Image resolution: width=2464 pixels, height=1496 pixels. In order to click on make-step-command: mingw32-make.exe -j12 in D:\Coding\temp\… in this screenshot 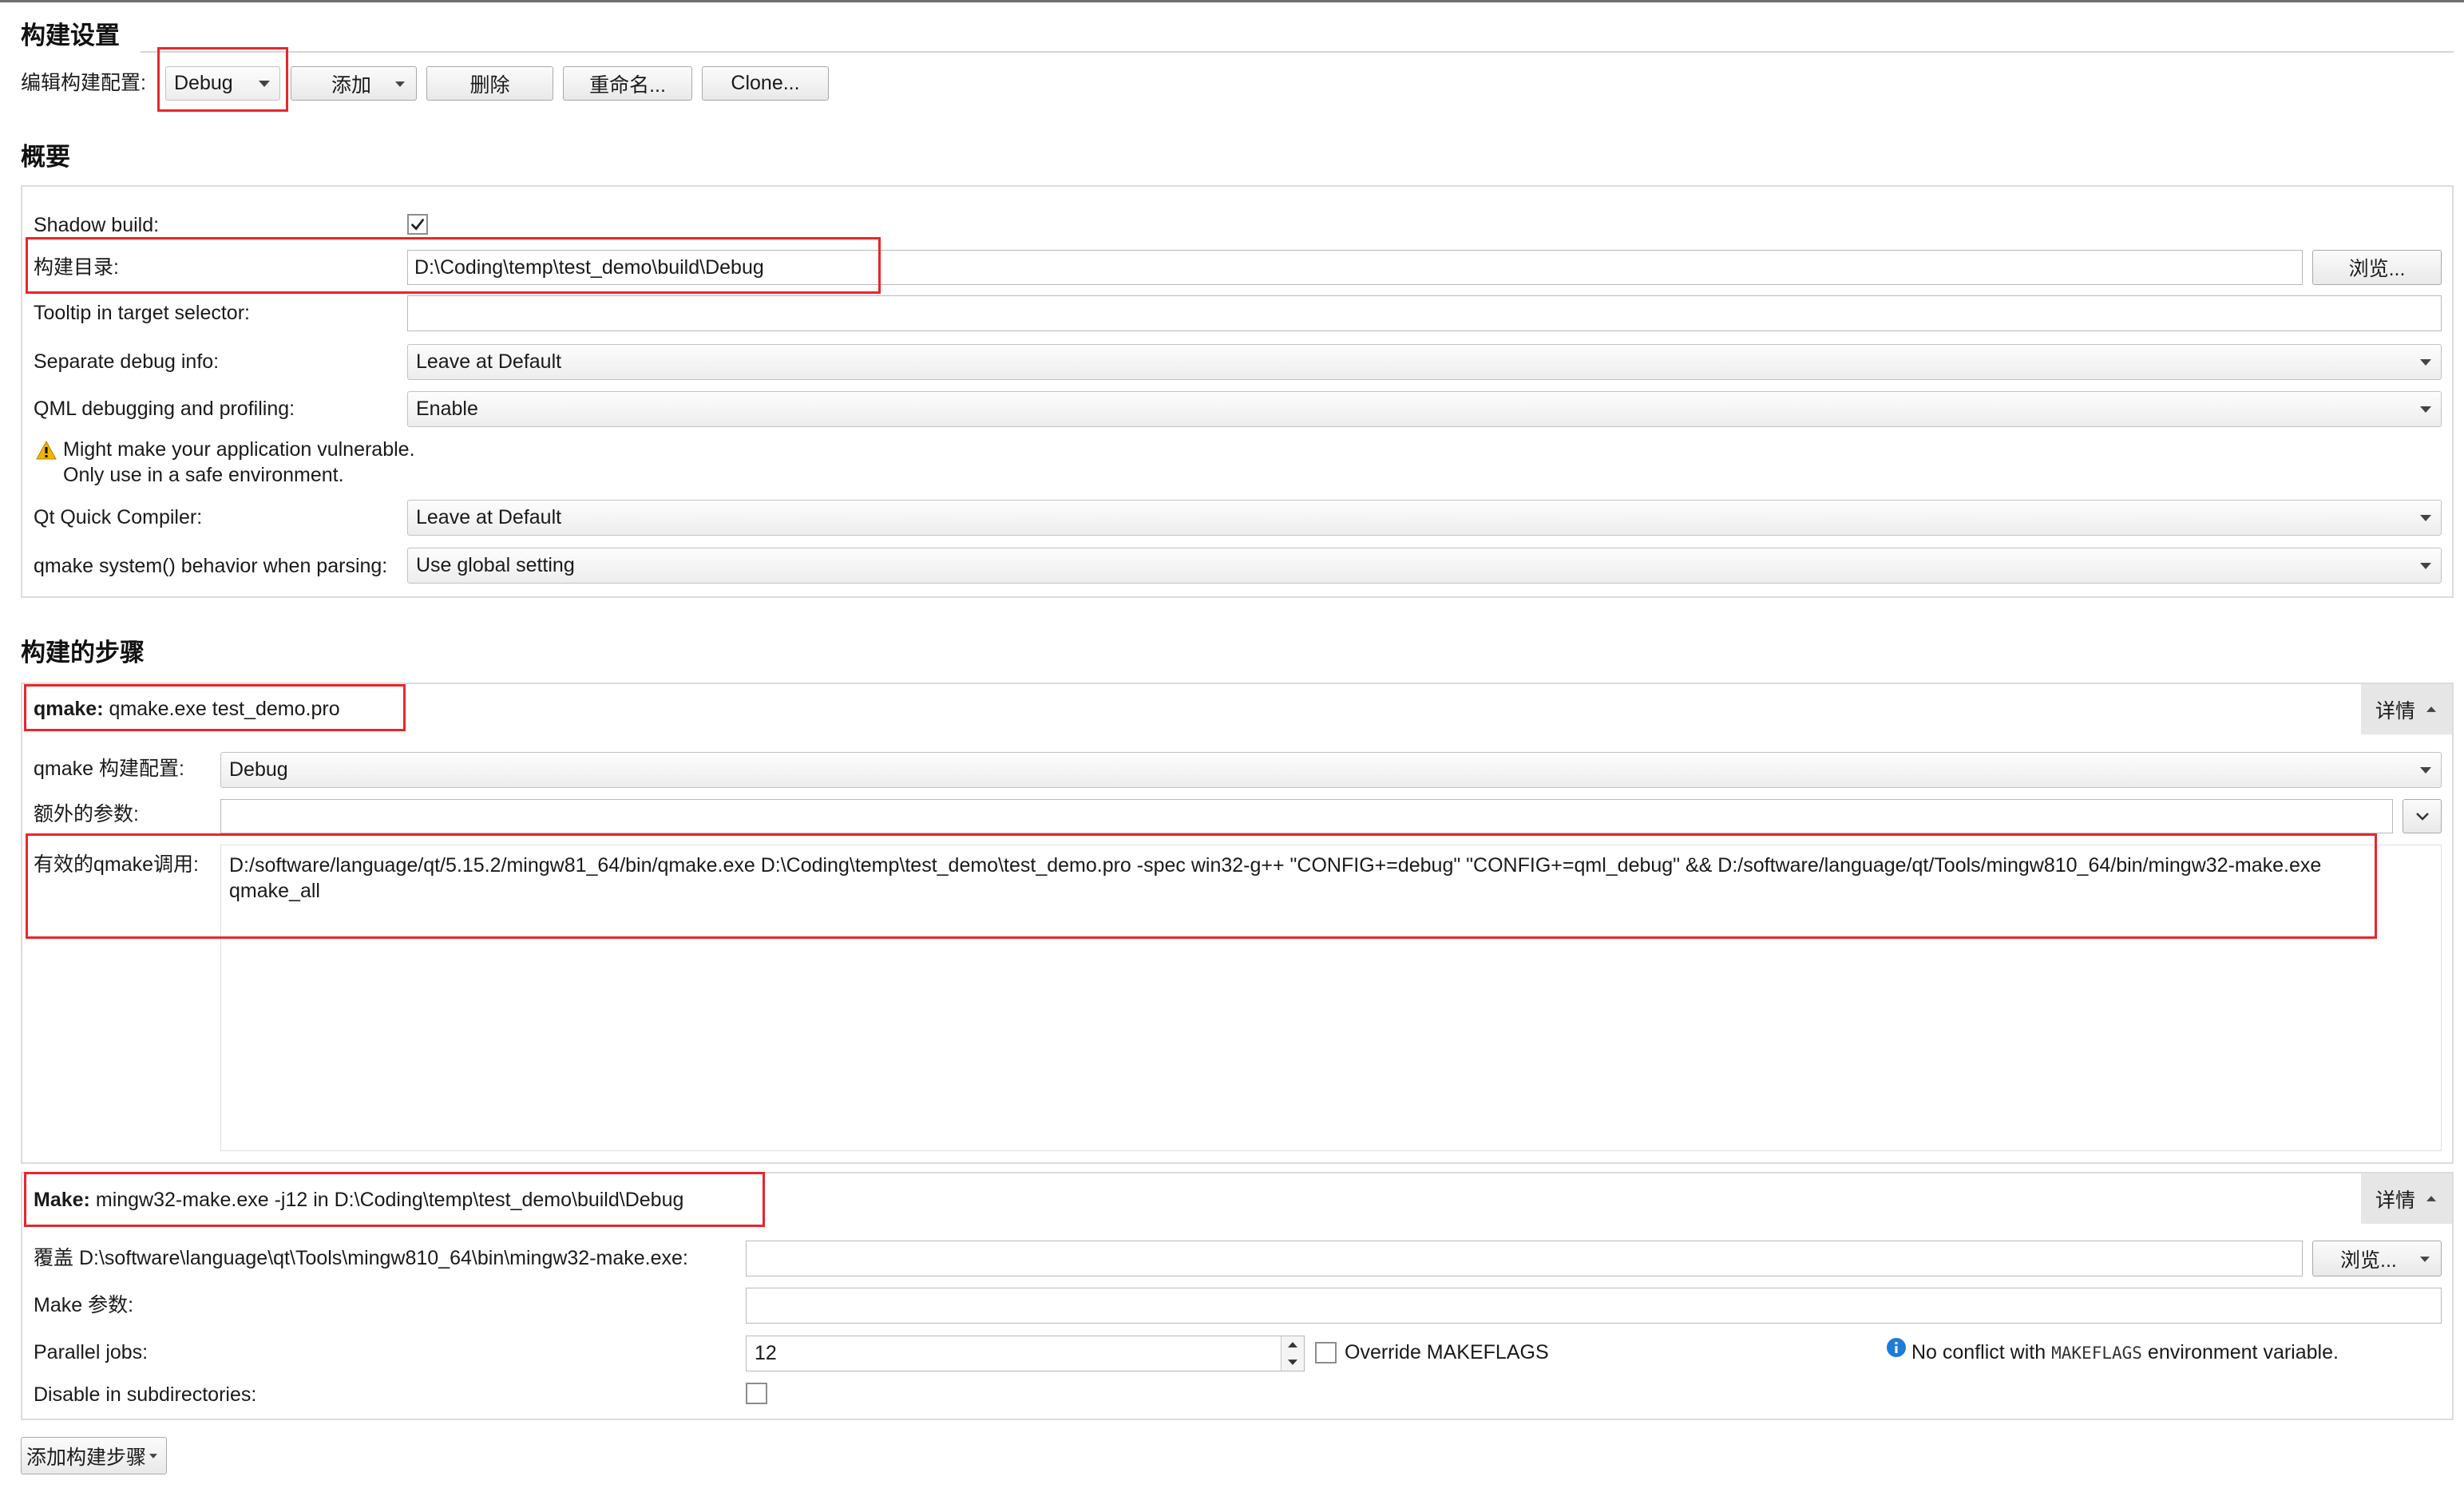, I will do `click(389, 1200)`.